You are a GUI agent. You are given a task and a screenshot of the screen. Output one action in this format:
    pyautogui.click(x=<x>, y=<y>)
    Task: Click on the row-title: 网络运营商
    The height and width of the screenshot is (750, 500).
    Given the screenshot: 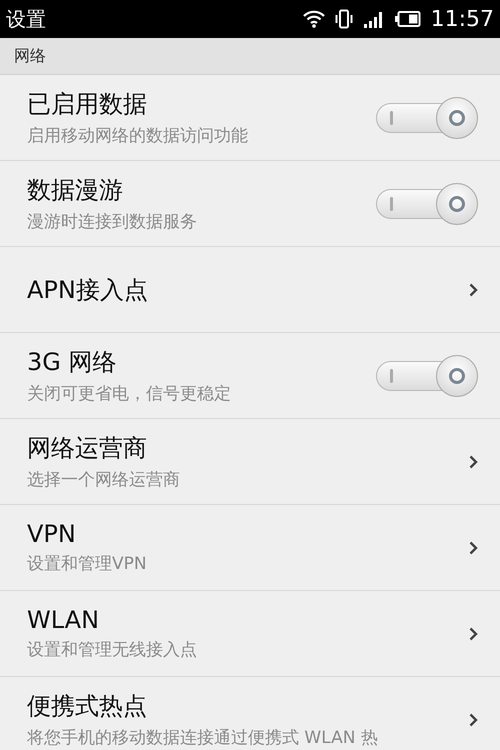 What is the action you would take?
    pyautogui.click(x=87, y=448)
    